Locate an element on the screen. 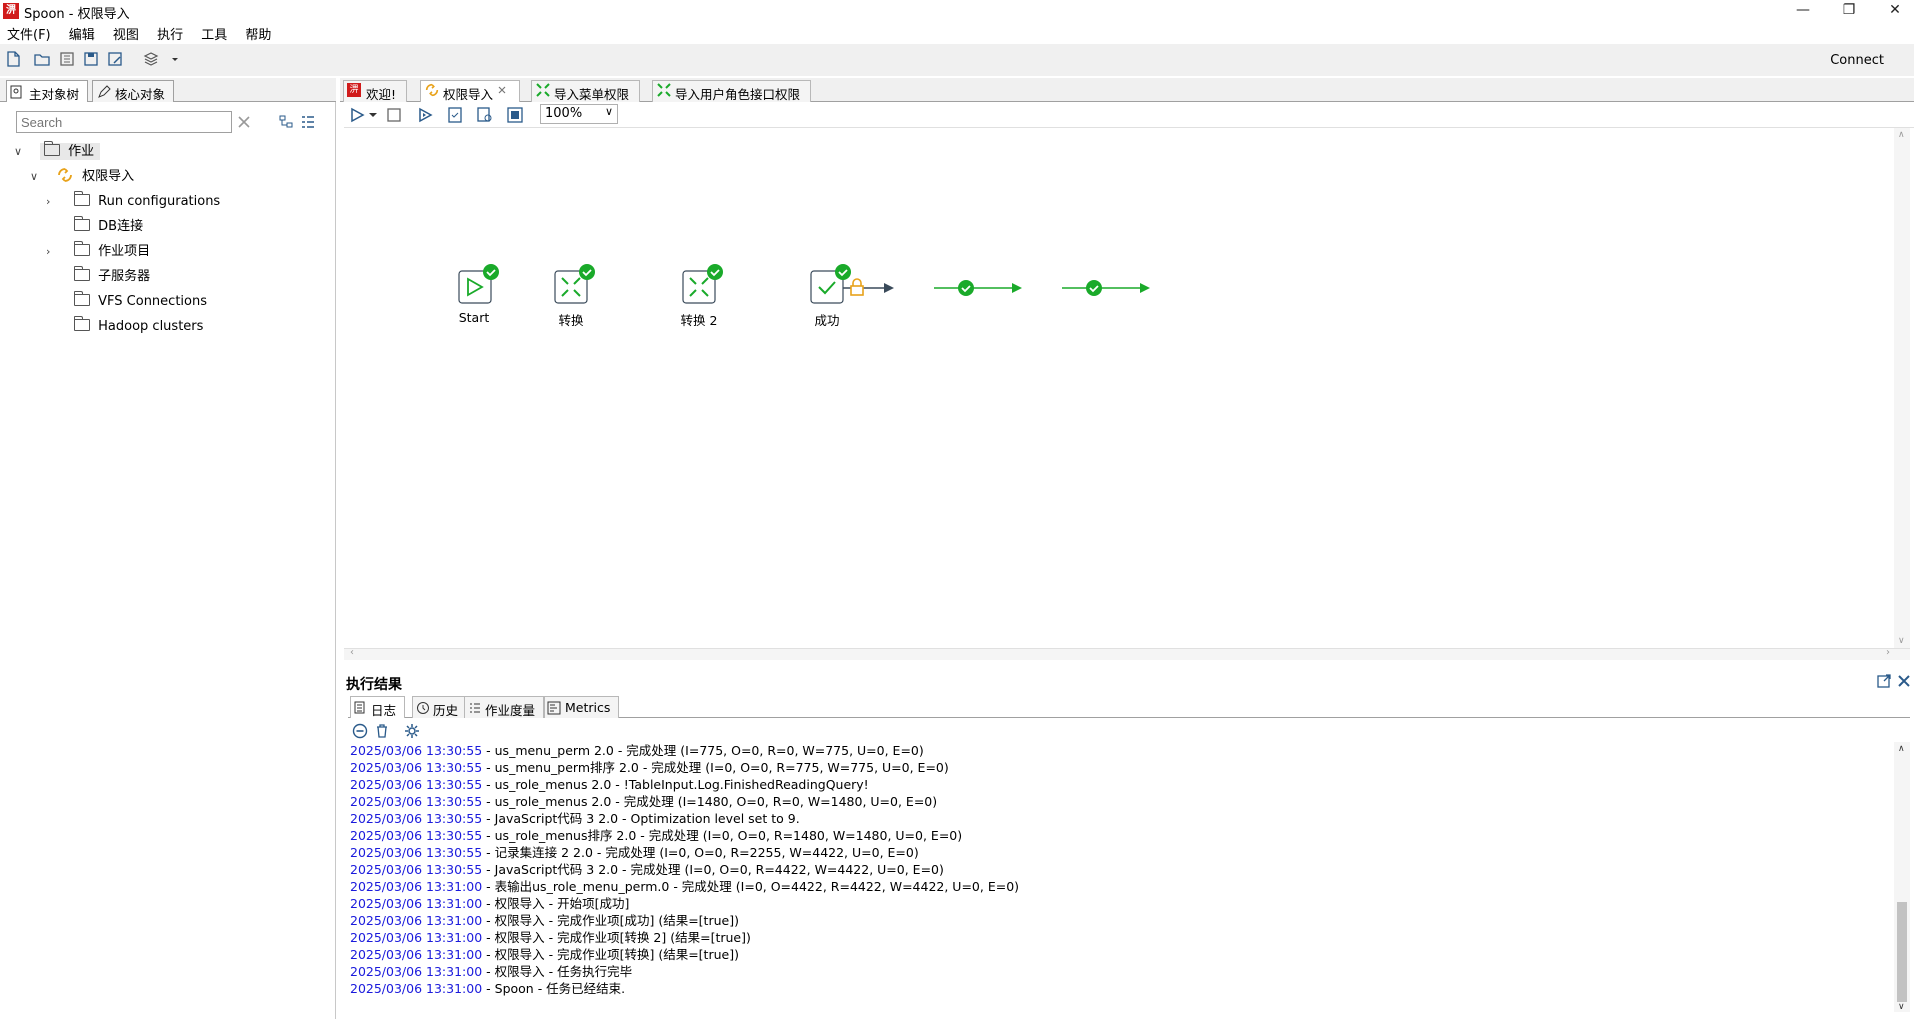 The image size is (1914, 1019). layers-icon is located at coordinates (151, 59).